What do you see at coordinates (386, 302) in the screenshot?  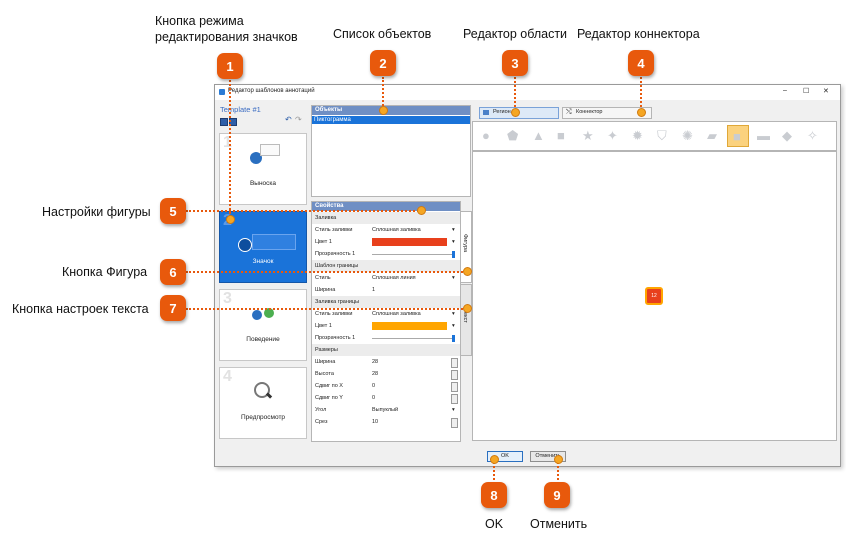 I see `border-fill-section: Заливка границы` at bounding box center [386, 302].